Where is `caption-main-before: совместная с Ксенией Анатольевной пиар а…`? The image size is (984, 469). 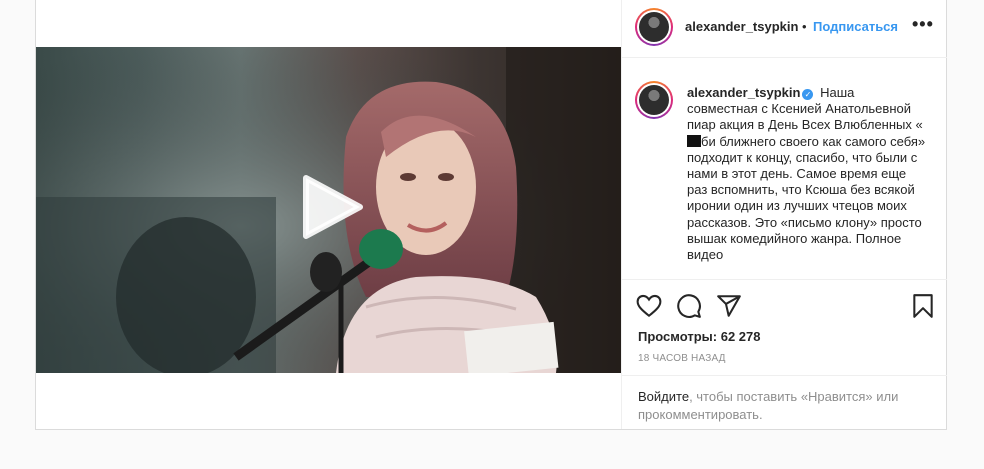
caption-main-before: совместная с Ксенией Анатольевной пиар а… is located at coordinates (805, 117).